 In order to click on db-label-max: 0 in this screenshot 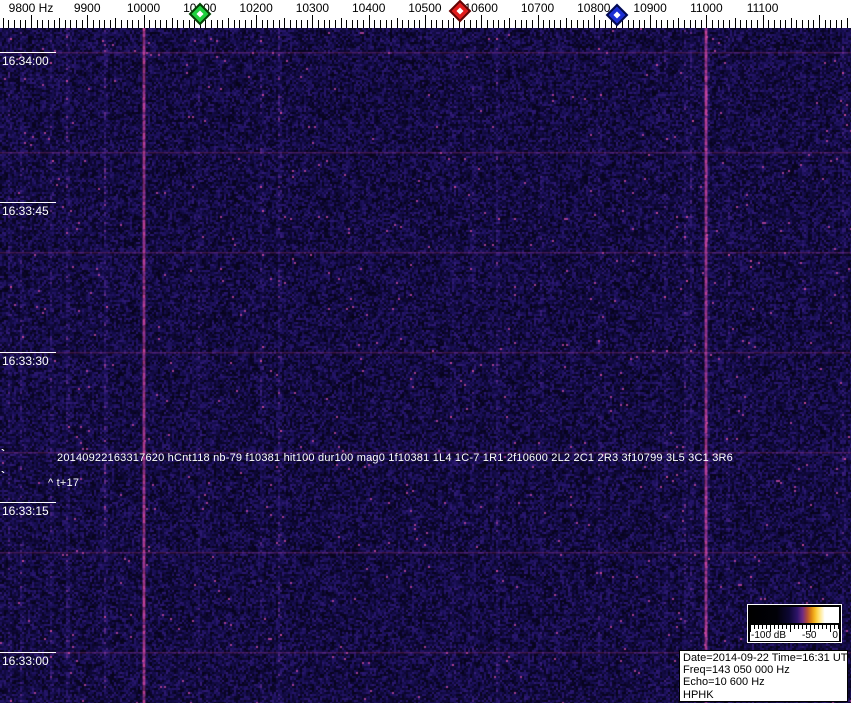, I will do `click(835, 635)`.